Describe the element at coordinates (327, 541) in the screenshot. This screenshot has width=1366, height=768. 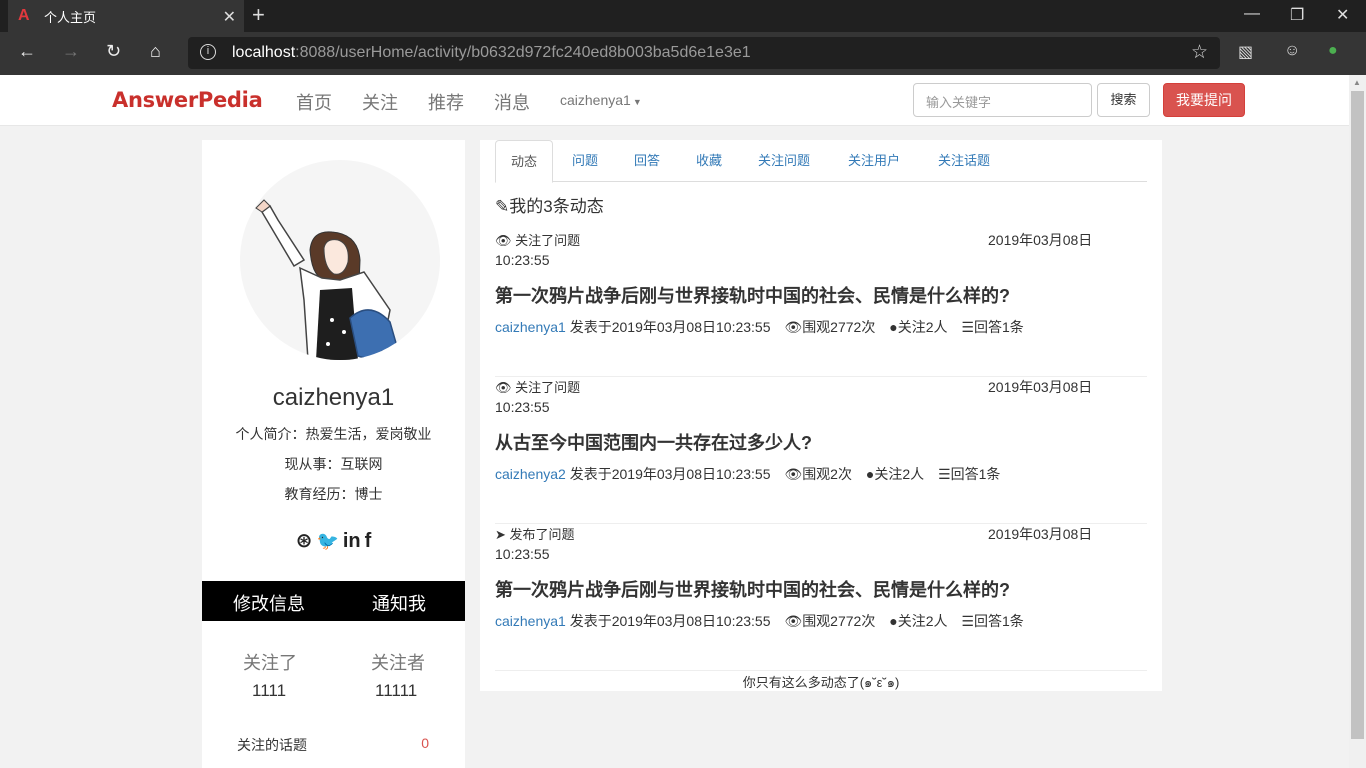
I see `twitter-icon: 🐦` at that location.